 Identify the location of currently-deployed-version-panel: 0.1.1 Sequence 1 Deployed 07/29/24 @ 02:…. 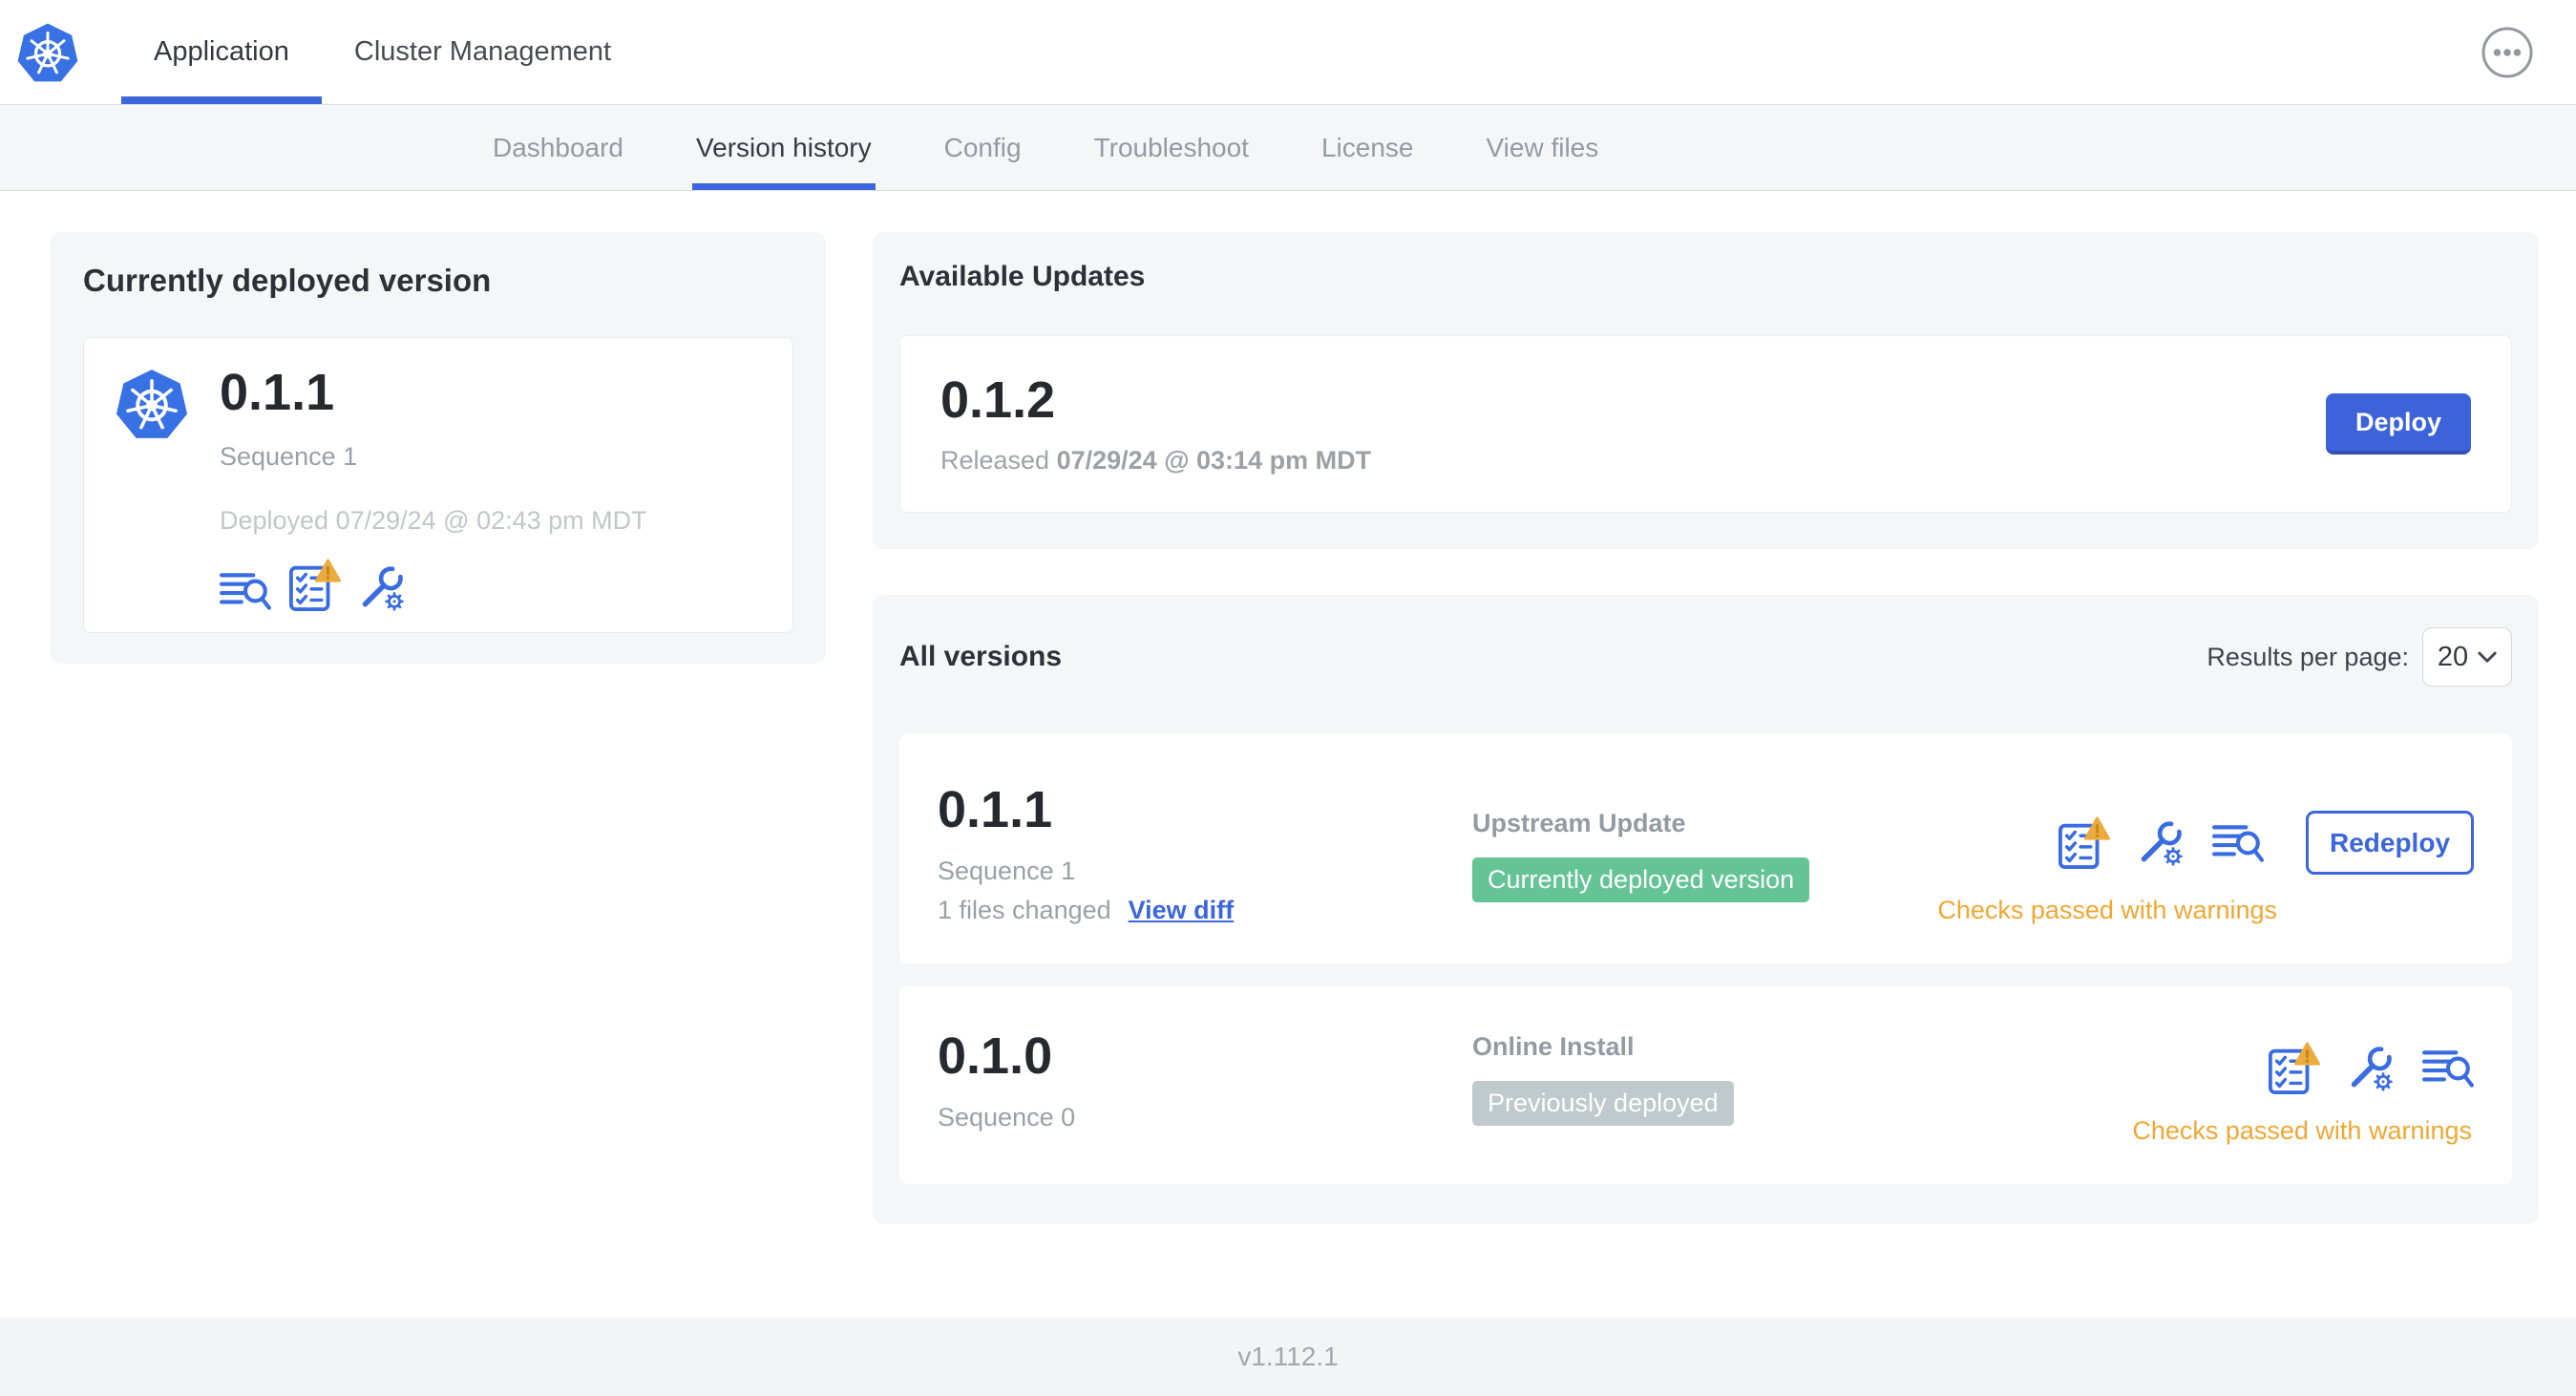
(438, 485).